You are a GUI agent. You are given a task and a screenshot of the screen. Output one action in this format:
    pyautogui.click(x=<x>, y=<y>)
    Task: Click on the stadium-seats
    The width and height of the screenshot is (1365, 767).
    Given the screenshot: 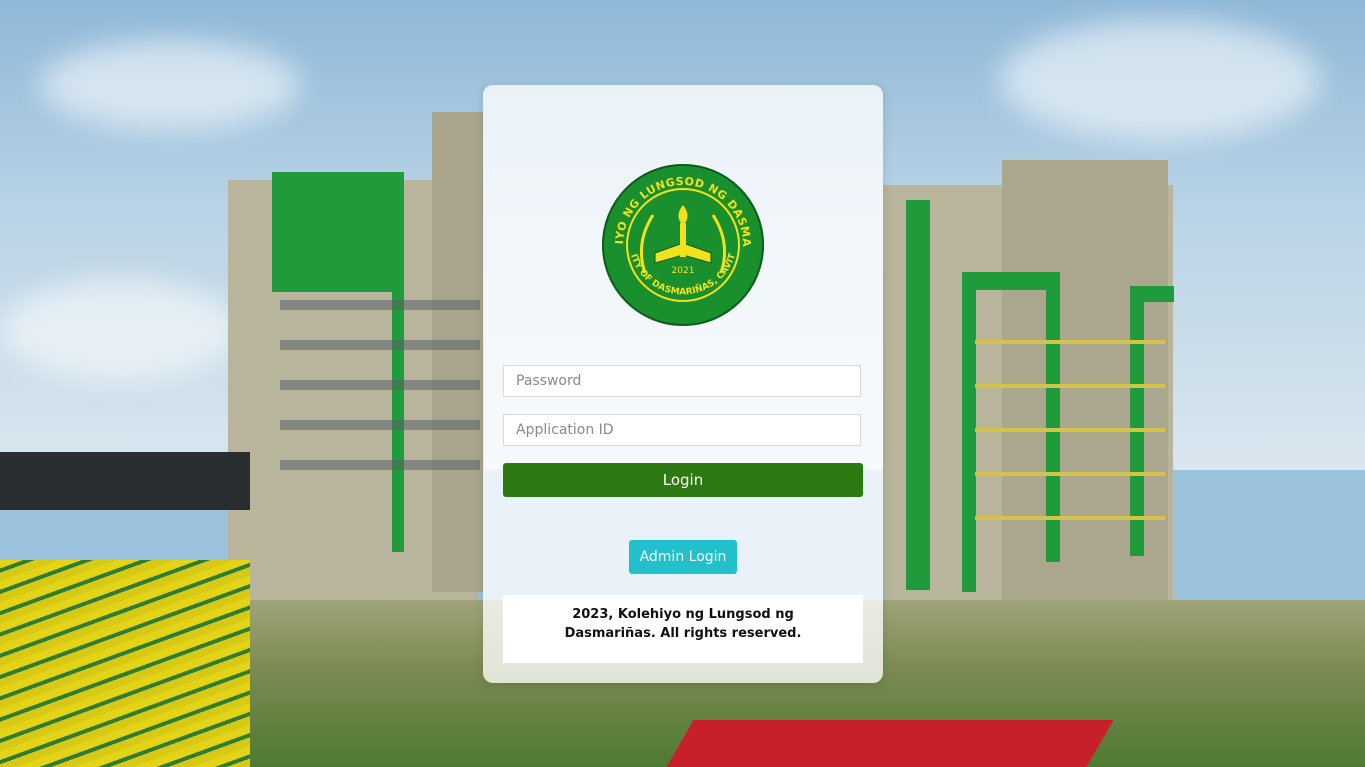 What is the action you would take?
    pyautogui.click(x=125, y=663)
    